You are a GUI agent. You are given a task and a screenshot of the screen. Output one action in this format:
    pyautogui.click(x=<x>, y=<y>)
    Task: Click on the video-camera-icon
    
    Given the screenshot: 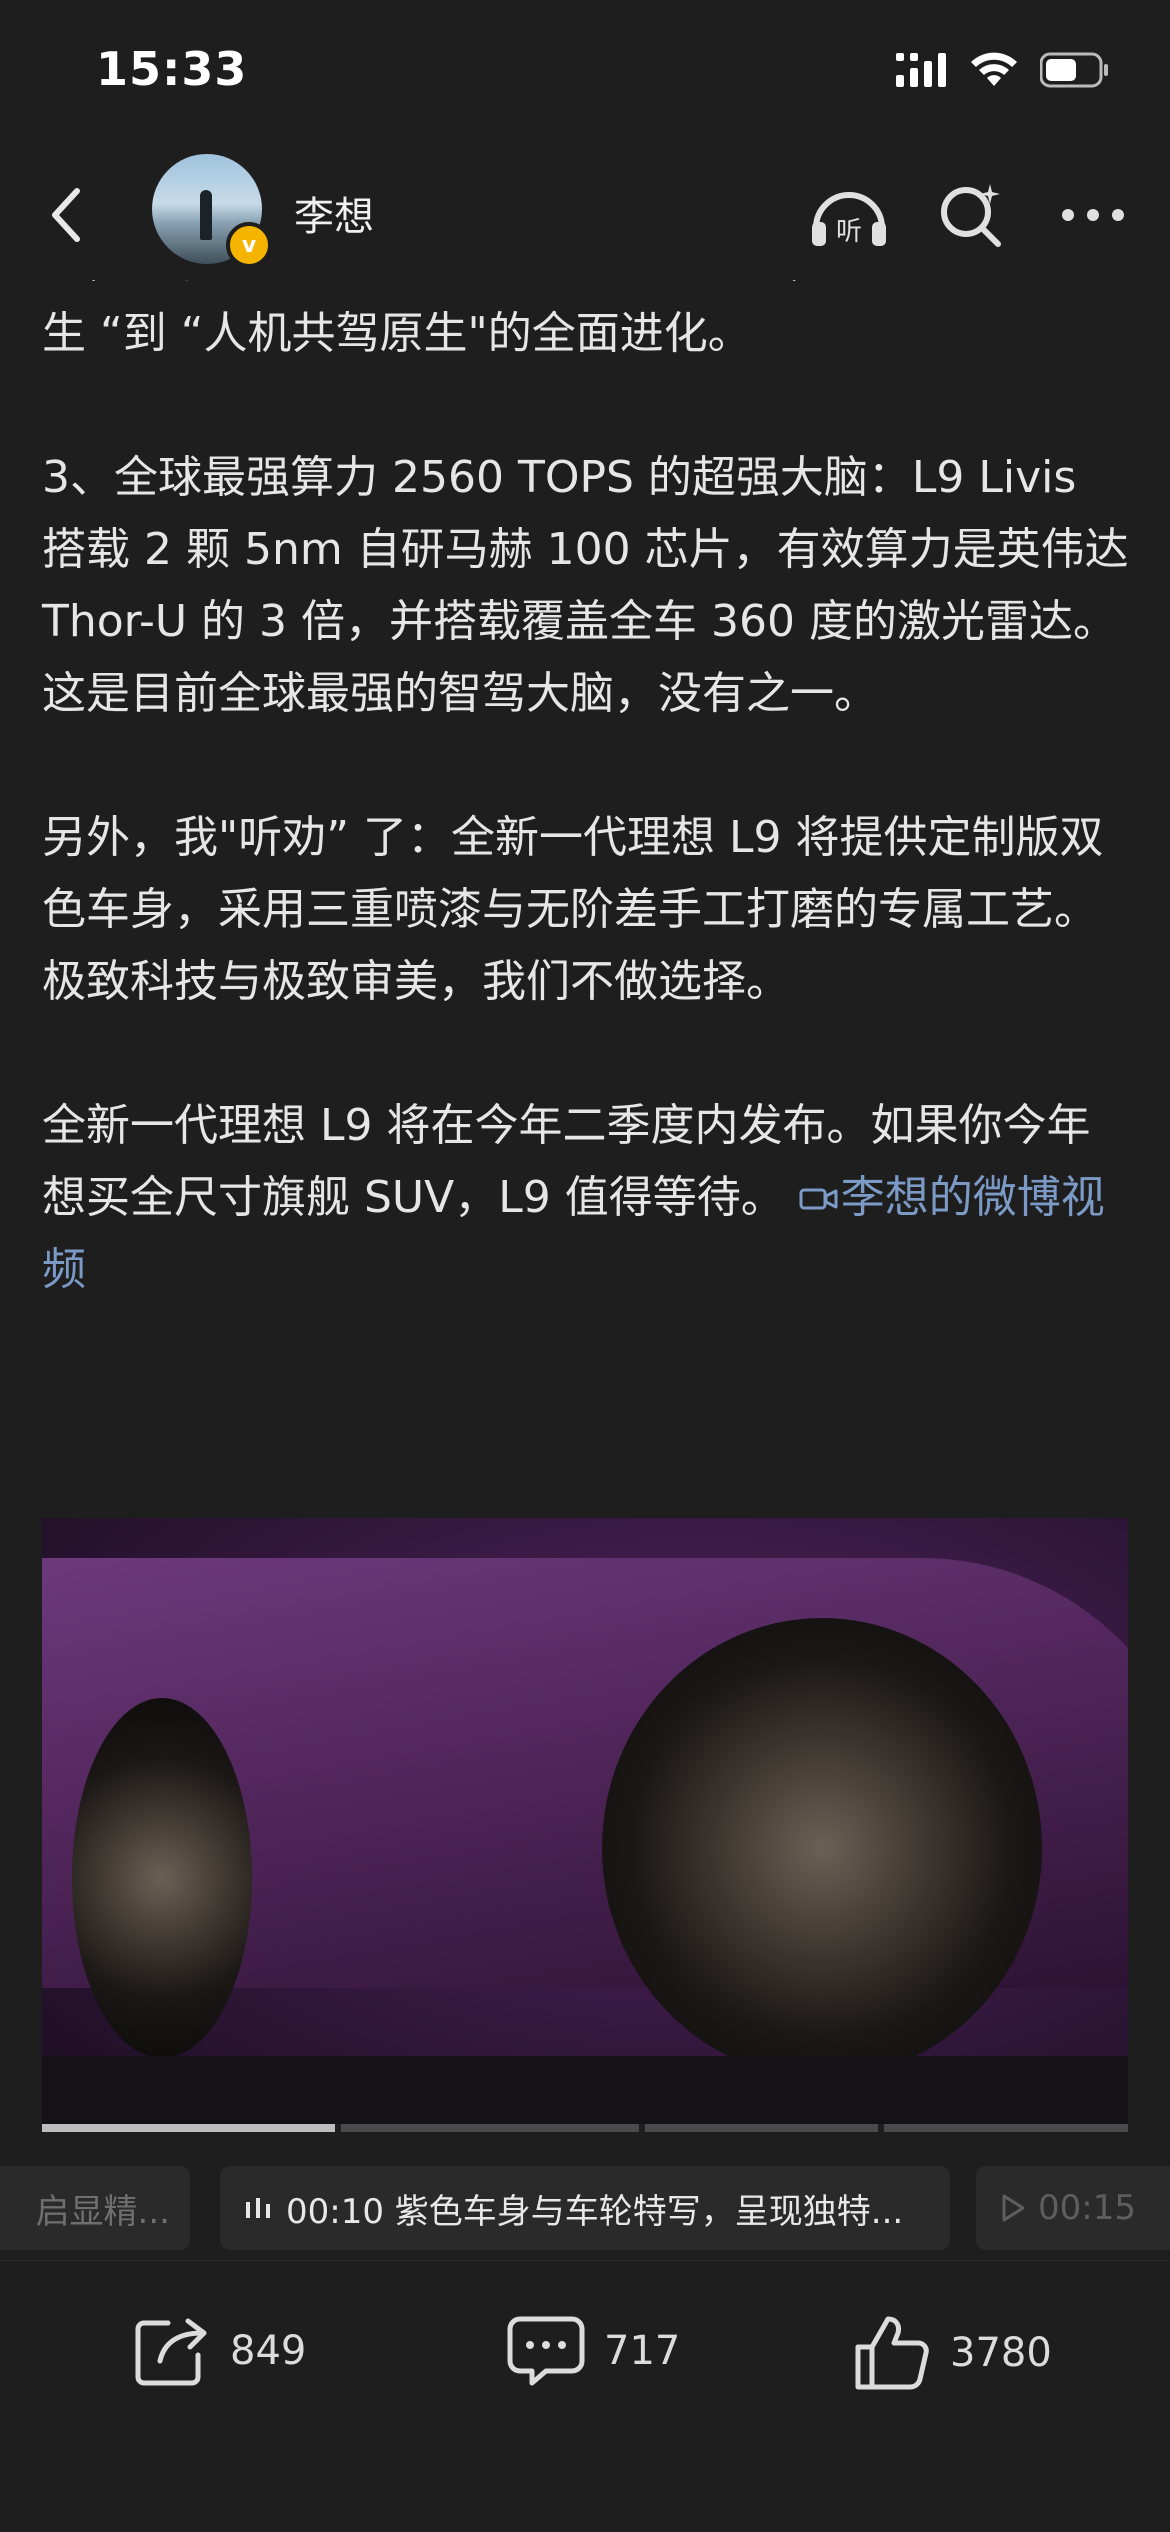 What is the action you would take?
    pyautogui.click(x=818, y=1199)
    